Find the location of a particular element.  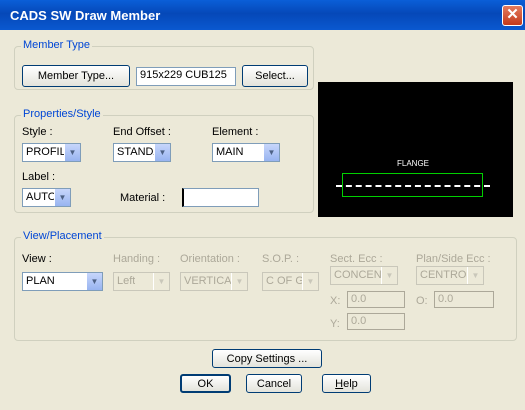

help-mnemonic: H is located at coordinates (339, 383).